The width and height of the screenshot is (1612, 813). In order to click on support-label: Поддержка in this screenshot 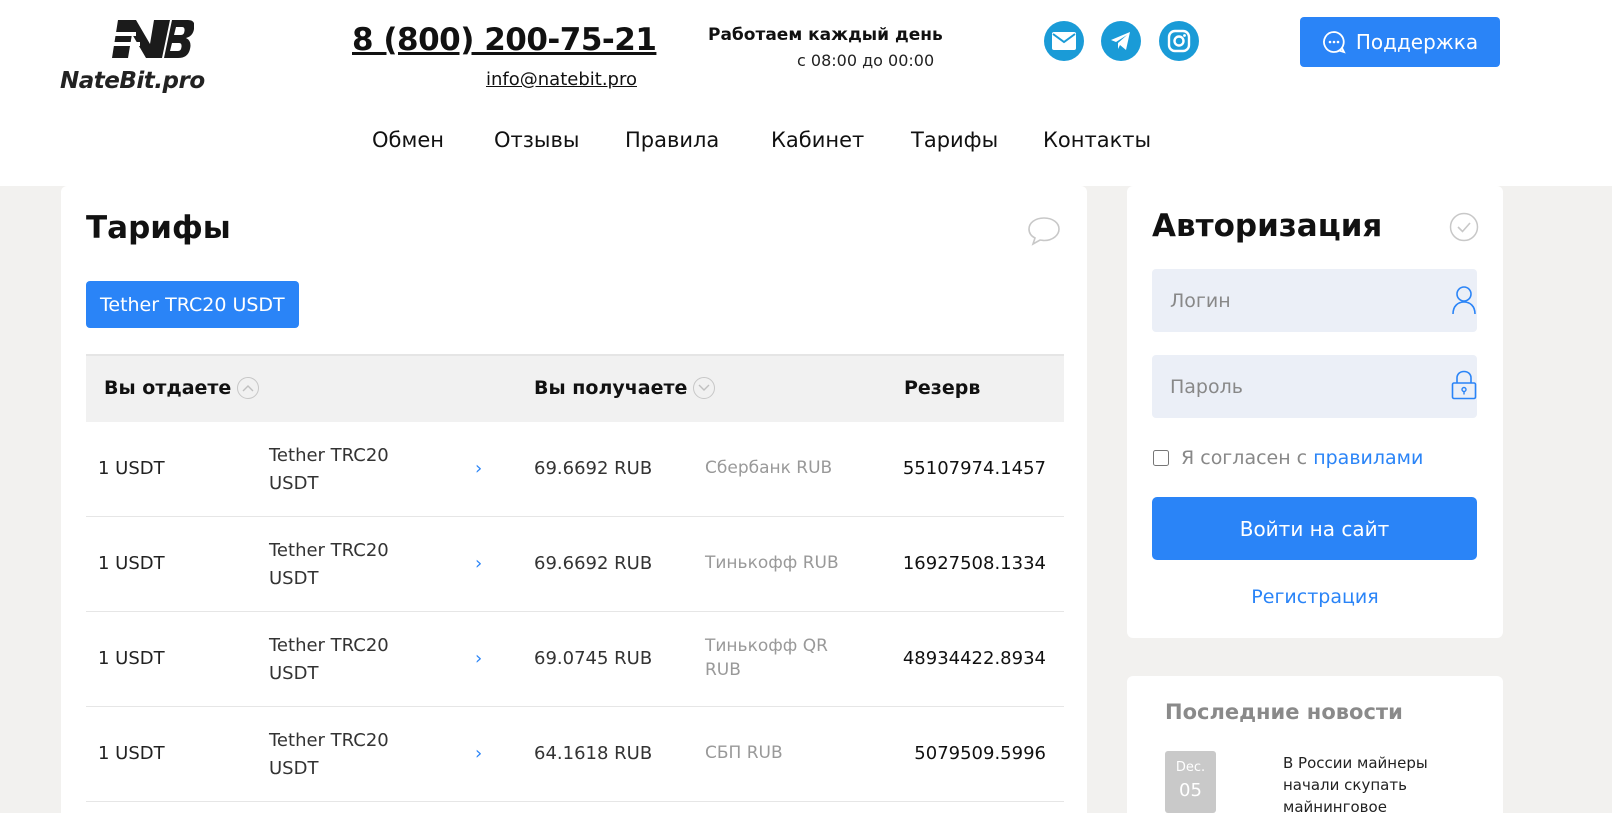, I will do `click(1417, 42)`.